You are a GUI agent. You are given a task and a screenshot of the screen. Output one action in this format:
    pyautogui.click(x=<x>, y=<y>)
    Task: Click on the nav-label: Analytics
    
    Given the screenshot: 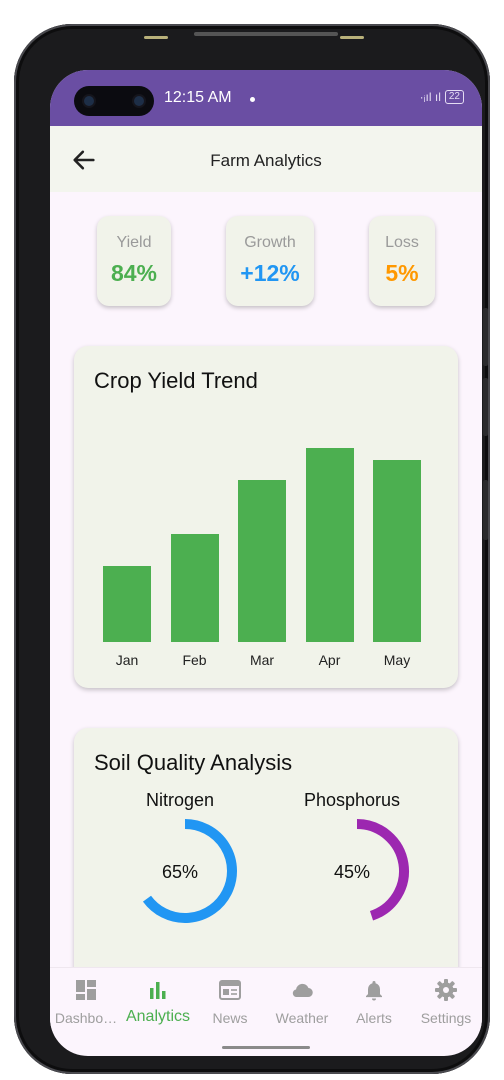 What is the action you would take?
    pyautogui.click(x=158, y=1016)
    